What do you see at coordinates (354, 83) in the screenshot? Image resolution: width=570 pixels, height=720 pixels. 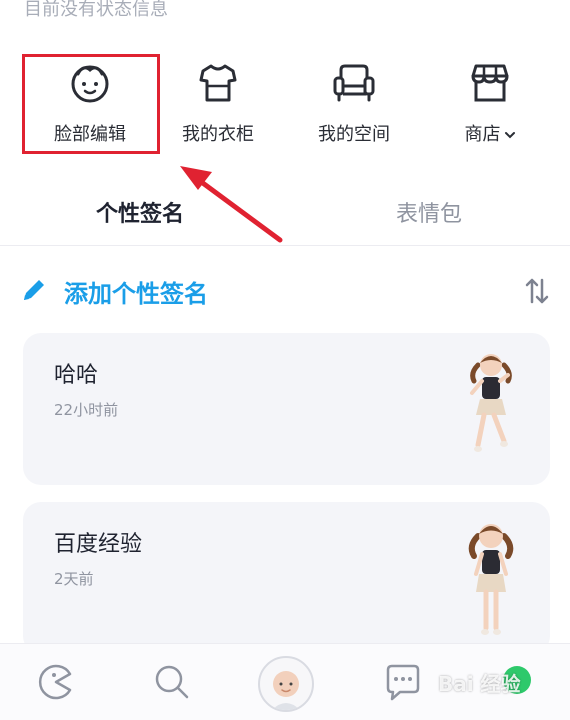 I see `sofa-icon` at bounding box center [354, 83].